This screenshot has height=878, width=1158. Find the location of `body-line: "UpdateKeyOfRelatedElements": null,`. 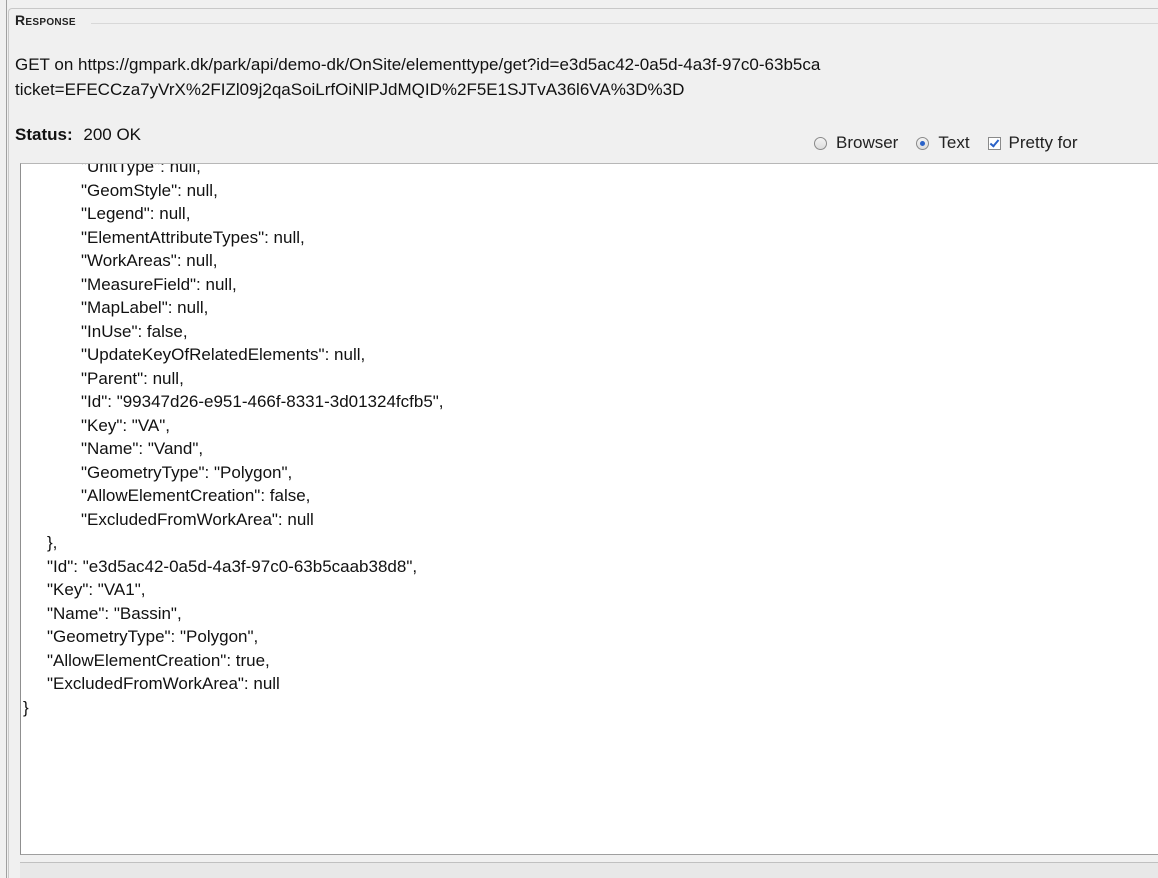

body-line: "UpdateKeyOfRelatedElements": null, is located at coordinates (223, 354).